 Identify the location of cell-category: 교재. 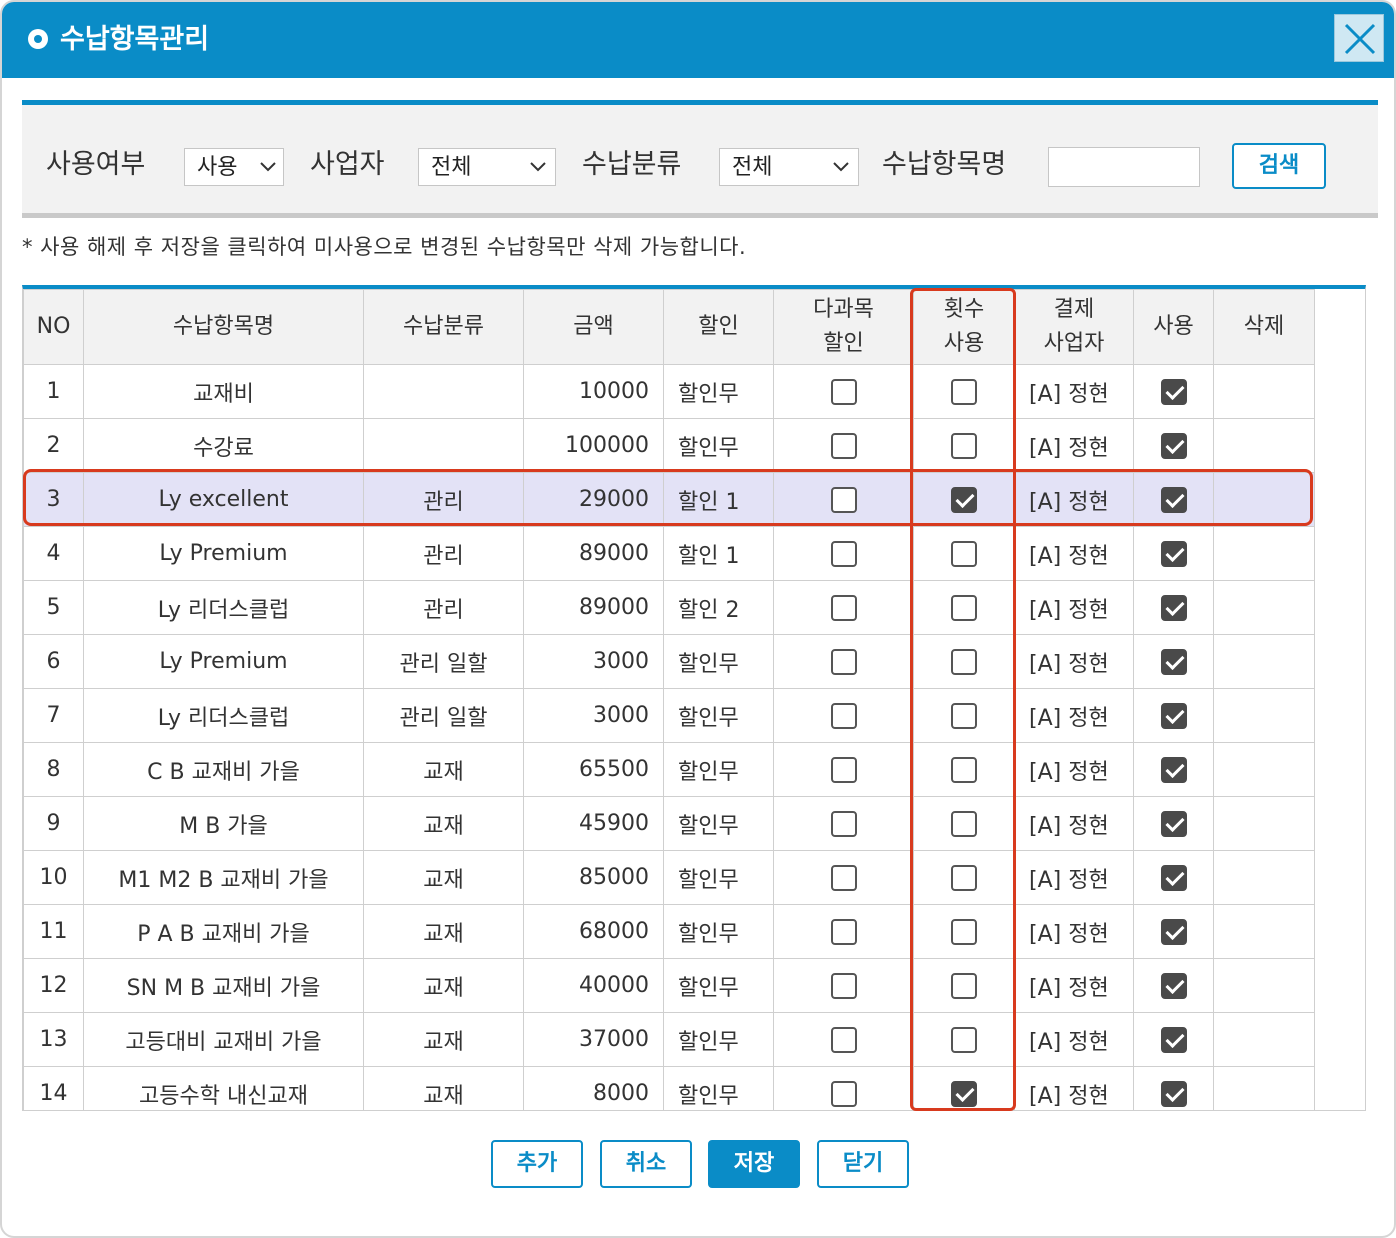
(443, 985).